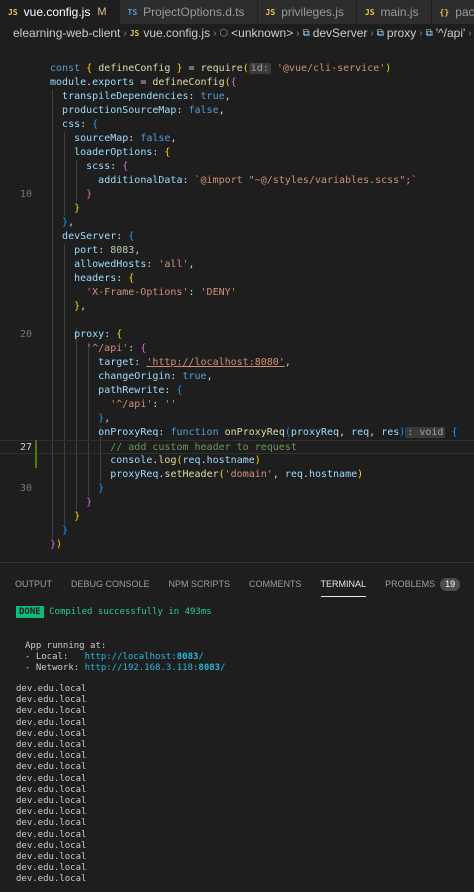 The width and height of the screenshot is (474, 892). Describe the element at coordinates (394, 12) in the screenshot. I see `tab-main: JS main.js` at that location.